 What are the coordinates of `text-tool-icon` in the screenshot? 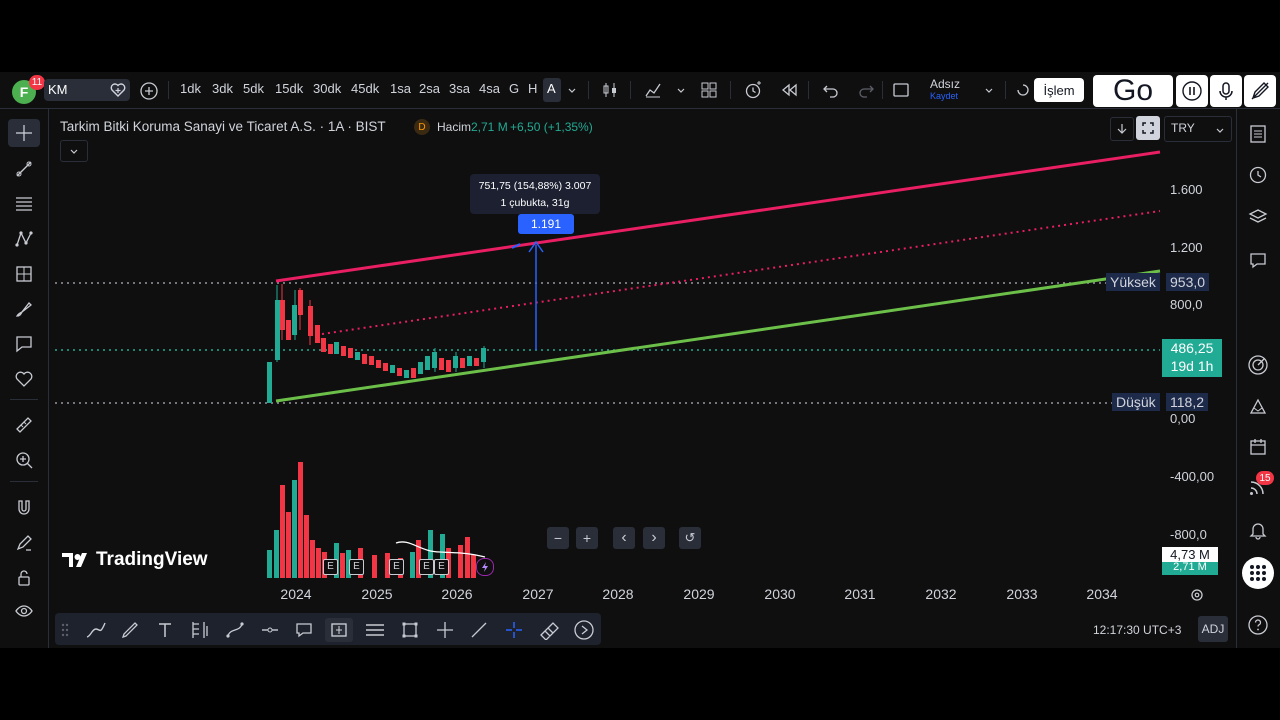 It's located at (165, 630).